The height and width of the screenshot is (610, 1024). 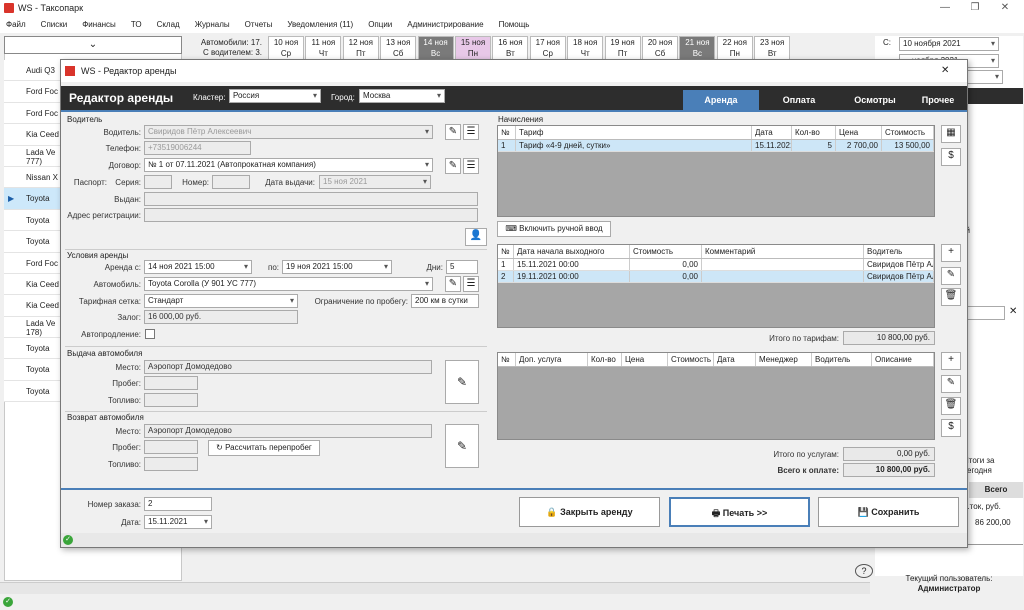 I want to click on rent-from-field: 14 ноя 2021 15:00, so click(x=198, y=267).